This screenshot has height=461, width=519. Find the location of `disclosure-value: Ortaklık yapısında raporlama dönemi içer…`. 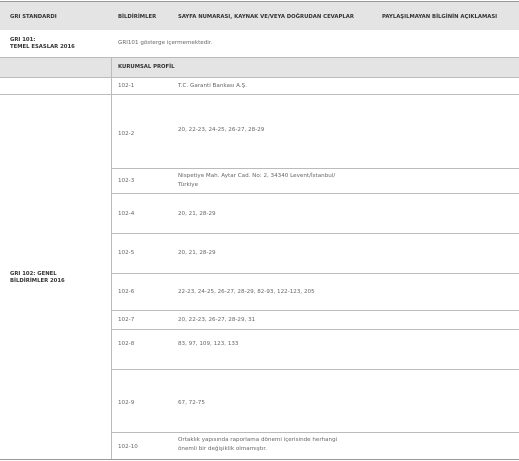

disclosure-value: Ortaklık yapısında raporlama dönemi içer… is located at coordinates (257, 444).